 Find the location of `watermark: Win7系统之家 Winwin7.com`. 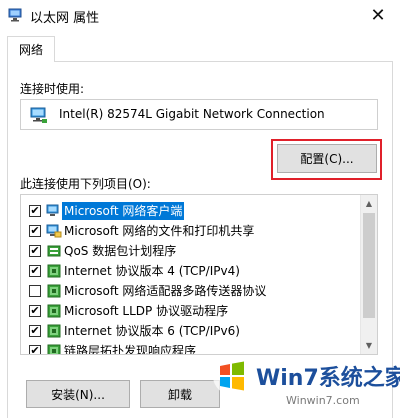

watermark: Win7系统之家 Winwin7.com is located at coordinates (306, 385).